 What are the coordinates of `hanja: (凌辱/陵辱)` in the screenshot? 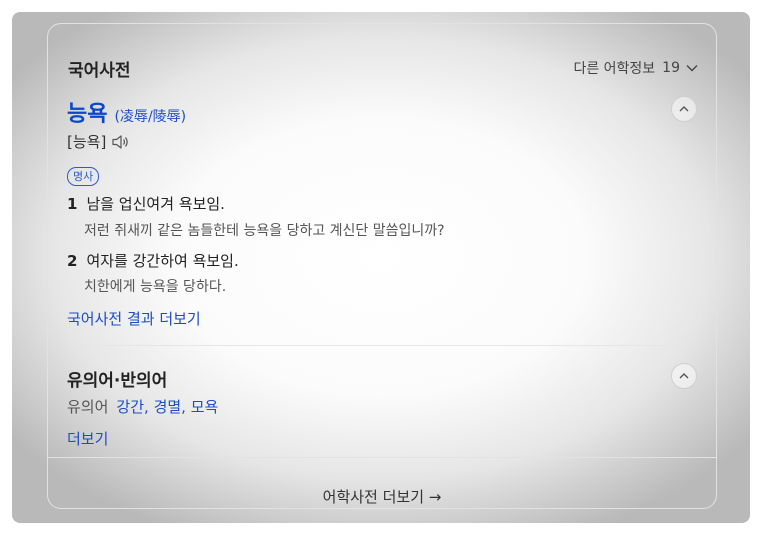 It's located at (150, 116).